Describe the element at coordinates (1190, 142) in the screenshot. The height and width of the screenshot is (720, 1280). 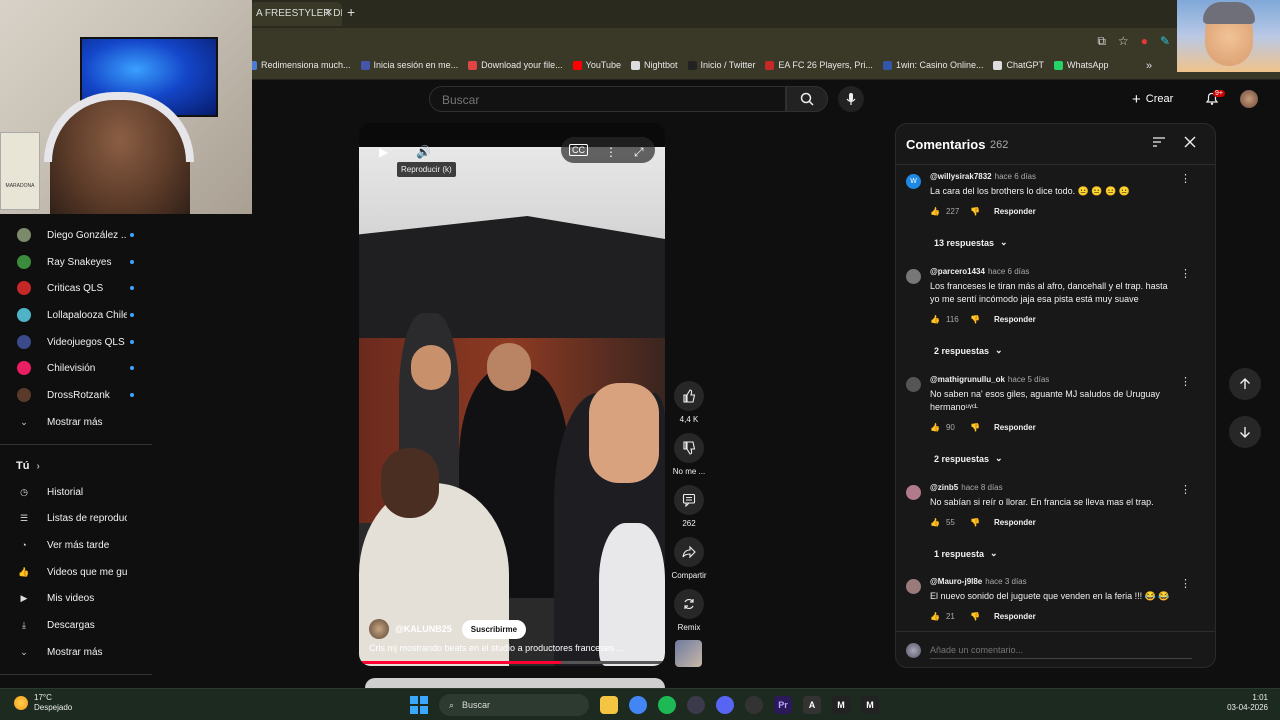
I see `close-icon` at that location.